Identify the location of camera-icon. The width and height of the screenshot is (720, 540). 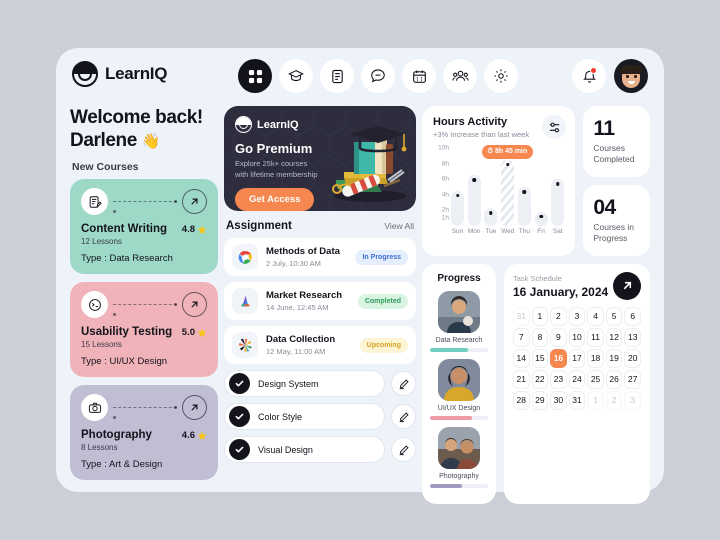
(94, 408).